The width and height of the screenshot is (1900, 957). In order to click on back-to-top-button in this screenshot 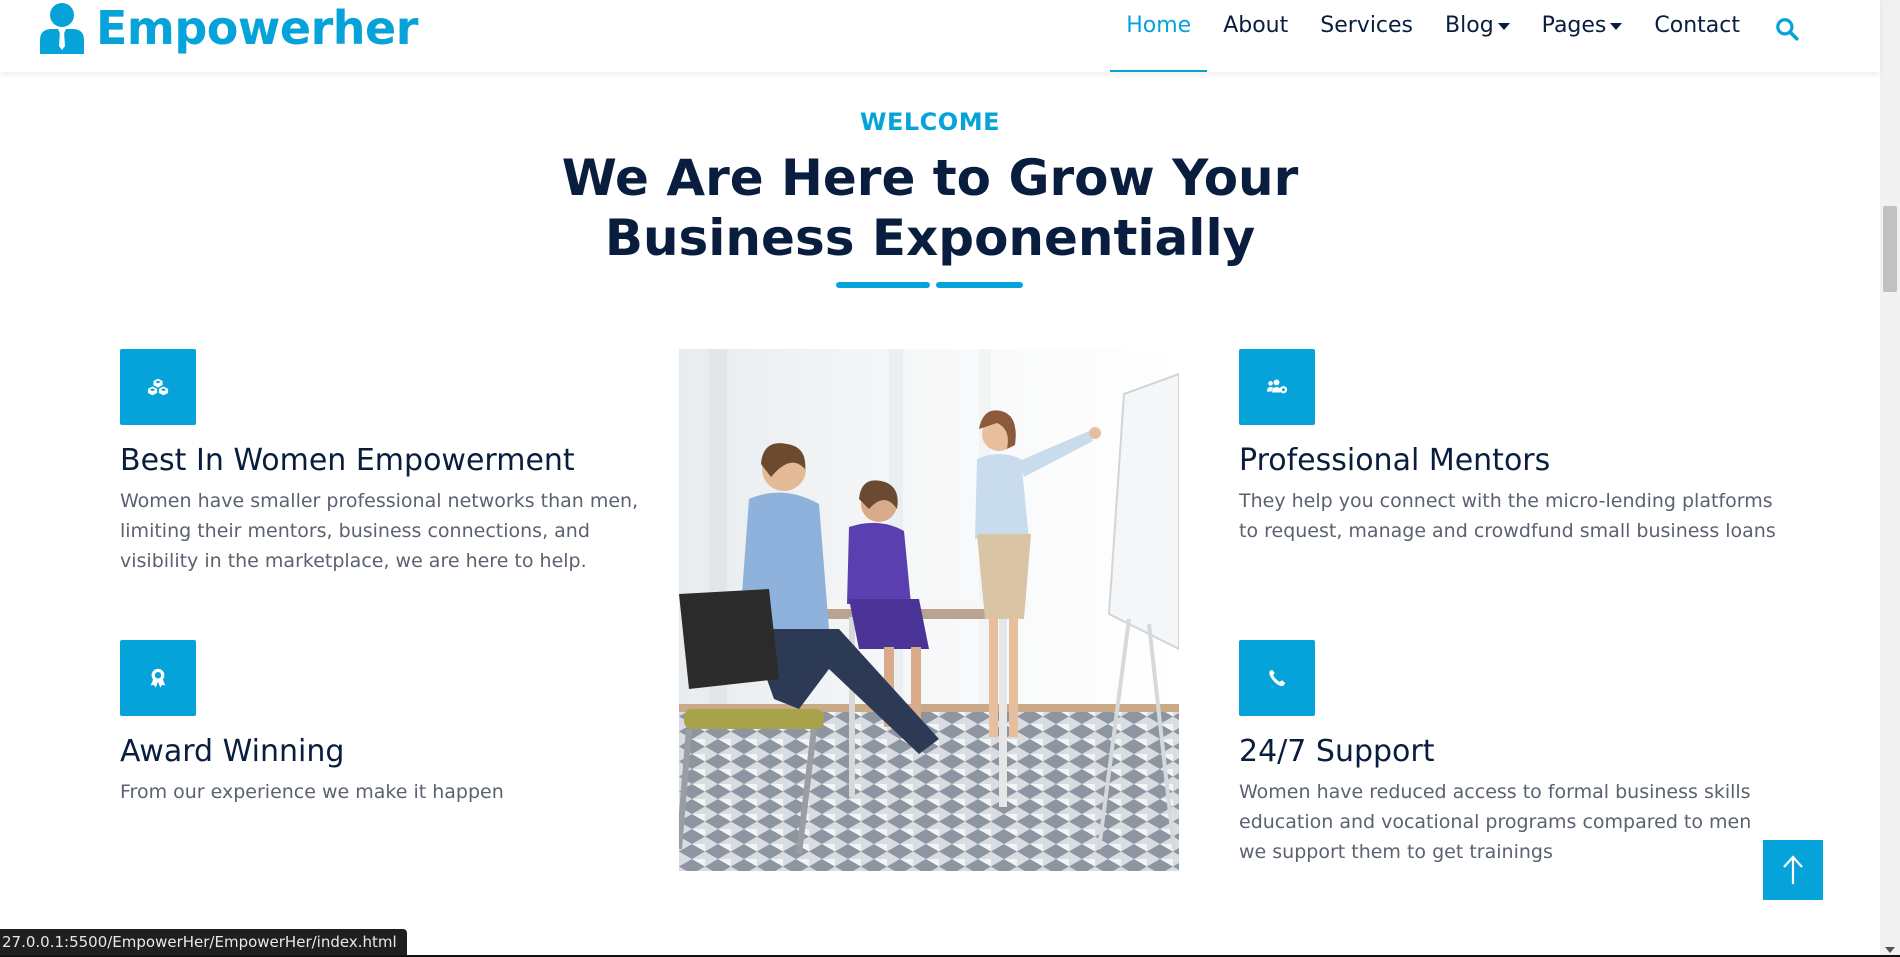, I will do `click(1793, 870)`.